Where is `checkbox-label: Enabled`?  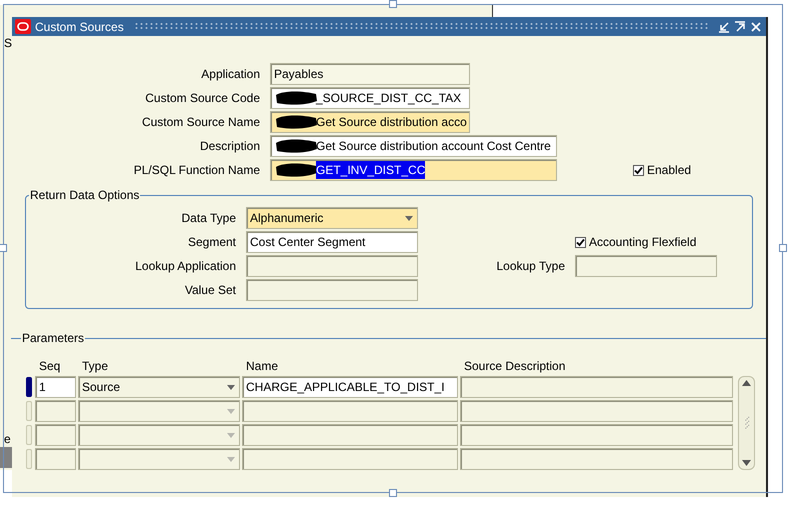
checkbox-label: Enabled is located at coordinates (669, 170).